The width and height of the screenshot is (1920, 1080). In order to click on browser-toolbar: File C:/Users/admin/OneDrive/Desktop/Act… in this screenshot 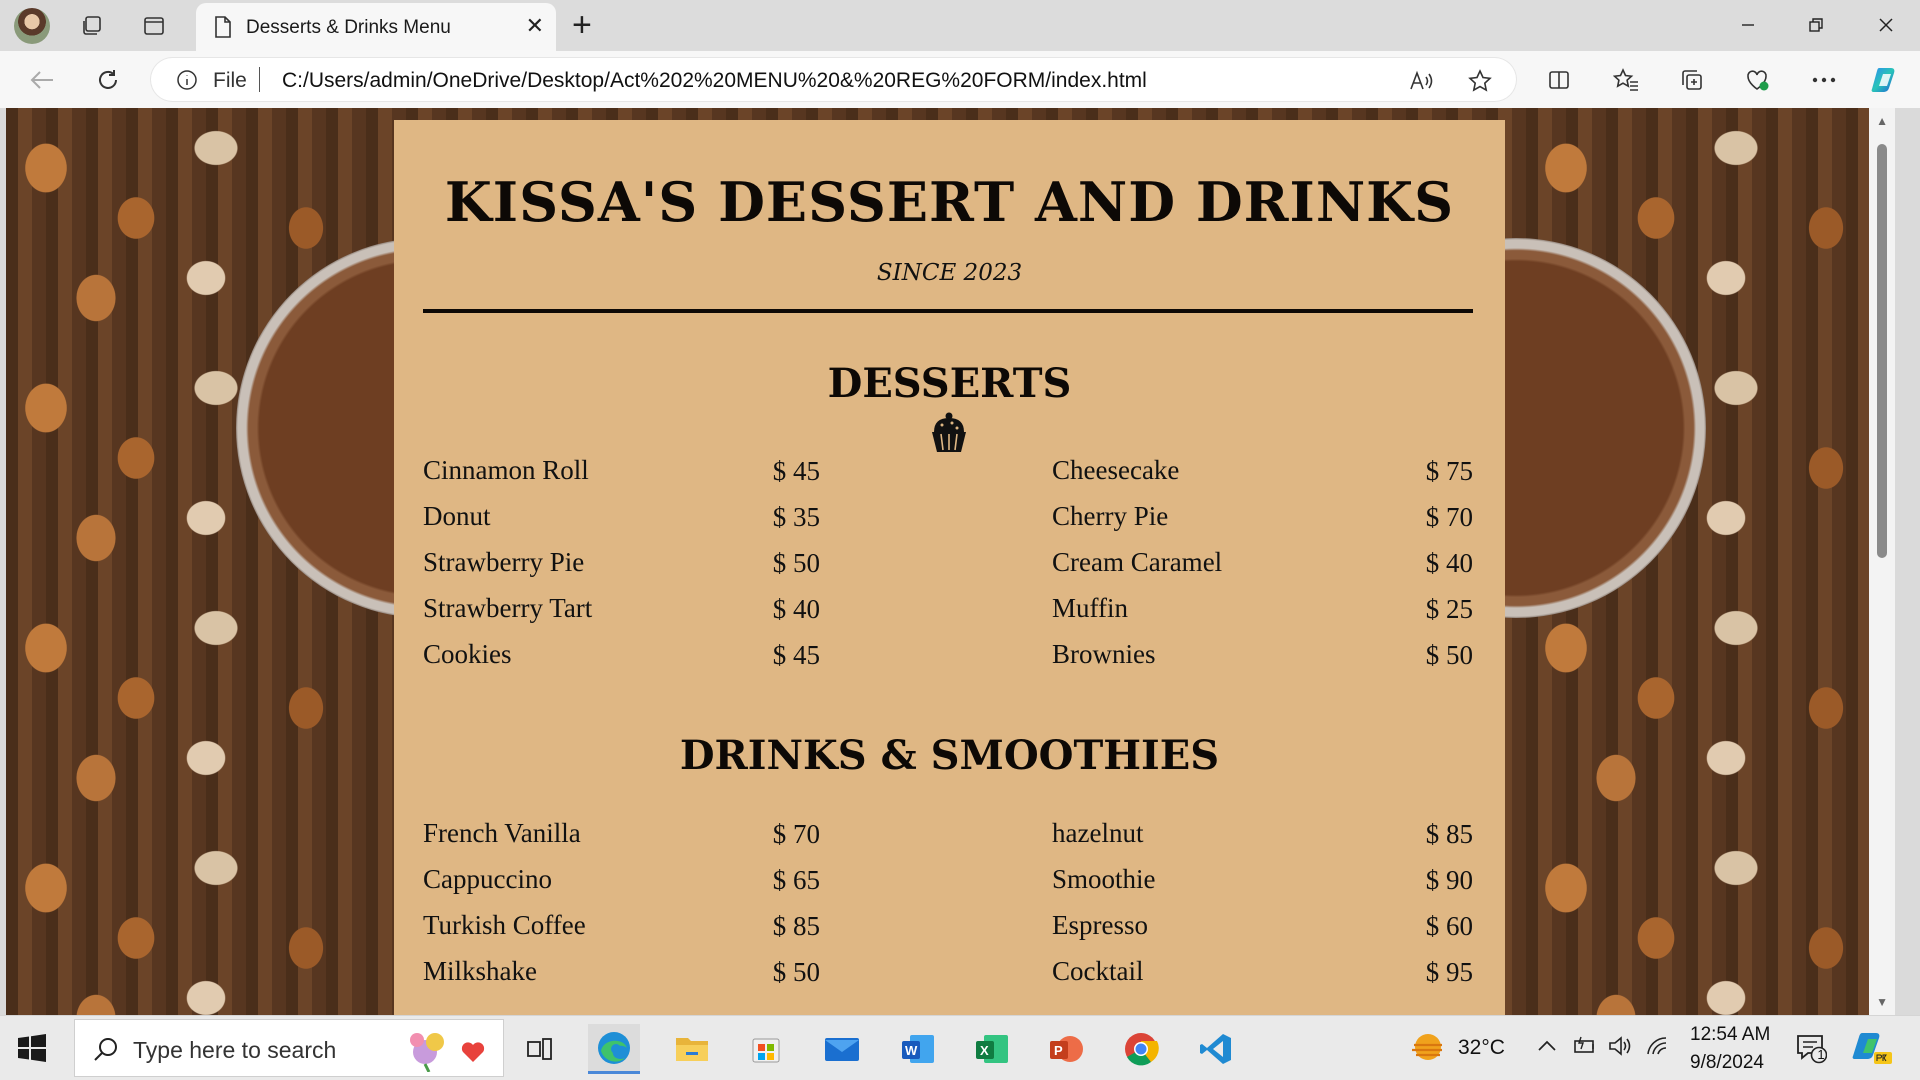, I will do `click(960, 79)`.